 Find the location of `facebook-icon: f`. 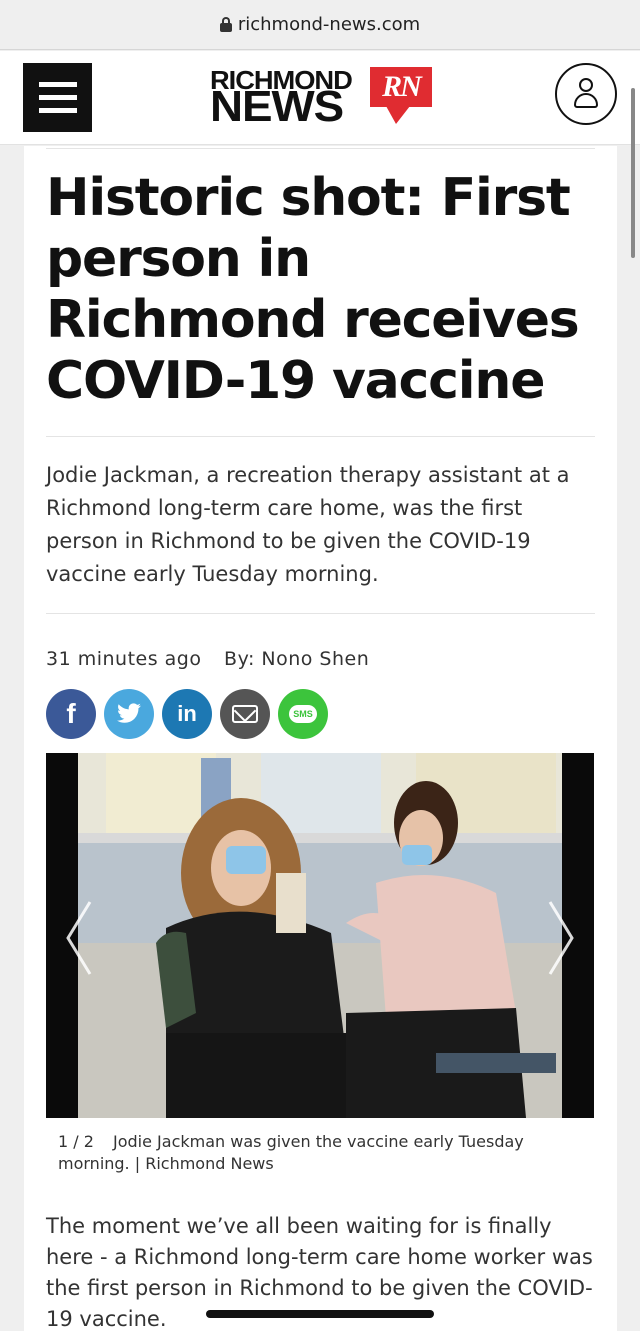

facebook-icon: f is located at coordinates (71, 713).